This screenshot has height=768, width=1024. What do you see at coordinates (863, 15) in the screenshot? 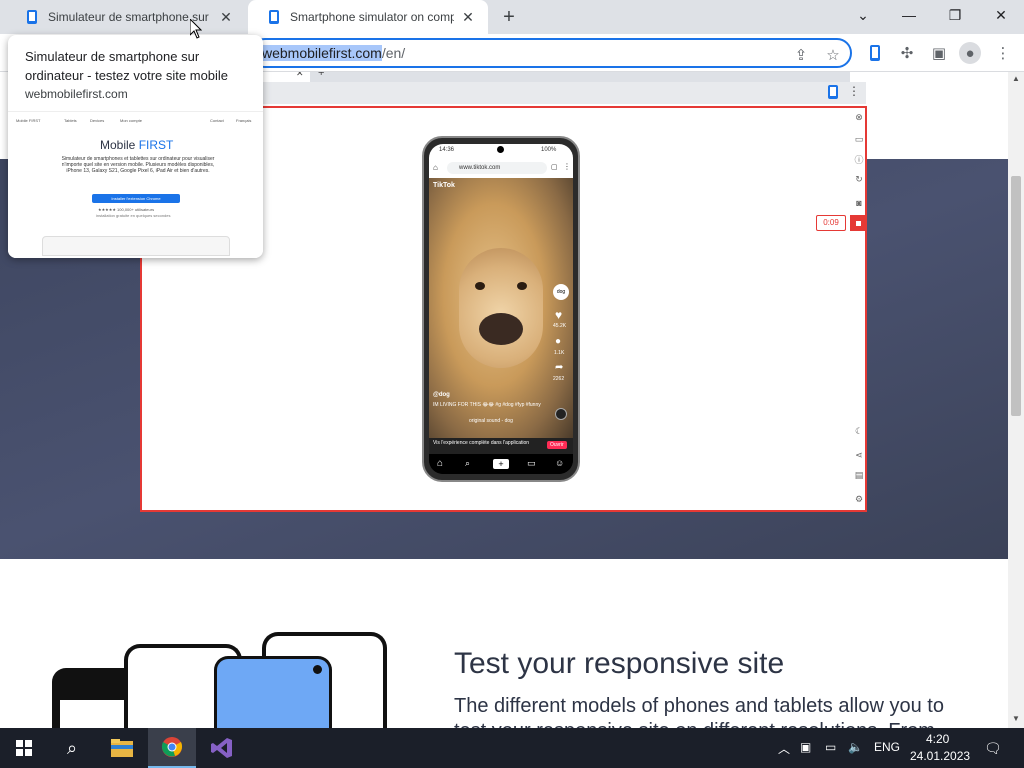
I see `tab-search-chevron-icon: ⌄` at bounding box center [863, 15].